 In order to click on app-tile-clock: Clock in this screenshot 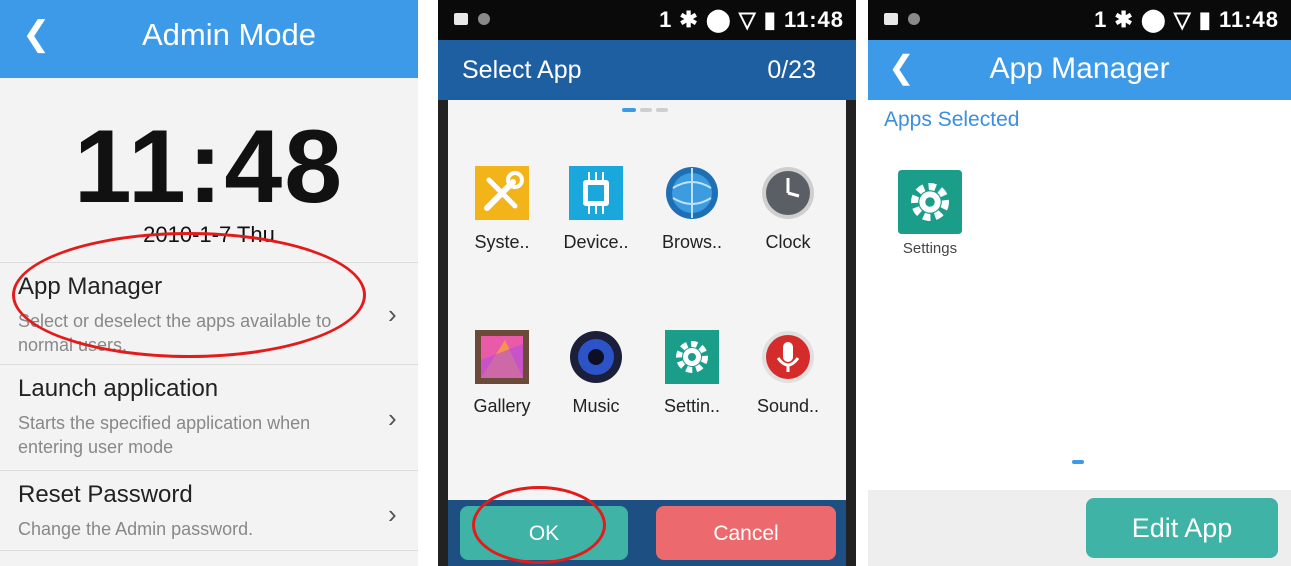, I will do `click(788, 209)`.